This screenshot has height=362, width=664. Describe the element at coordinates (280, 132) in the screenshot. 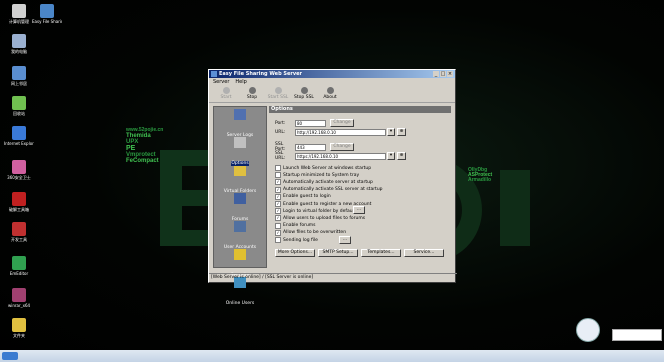

I see `url-label: URL:` at that location.